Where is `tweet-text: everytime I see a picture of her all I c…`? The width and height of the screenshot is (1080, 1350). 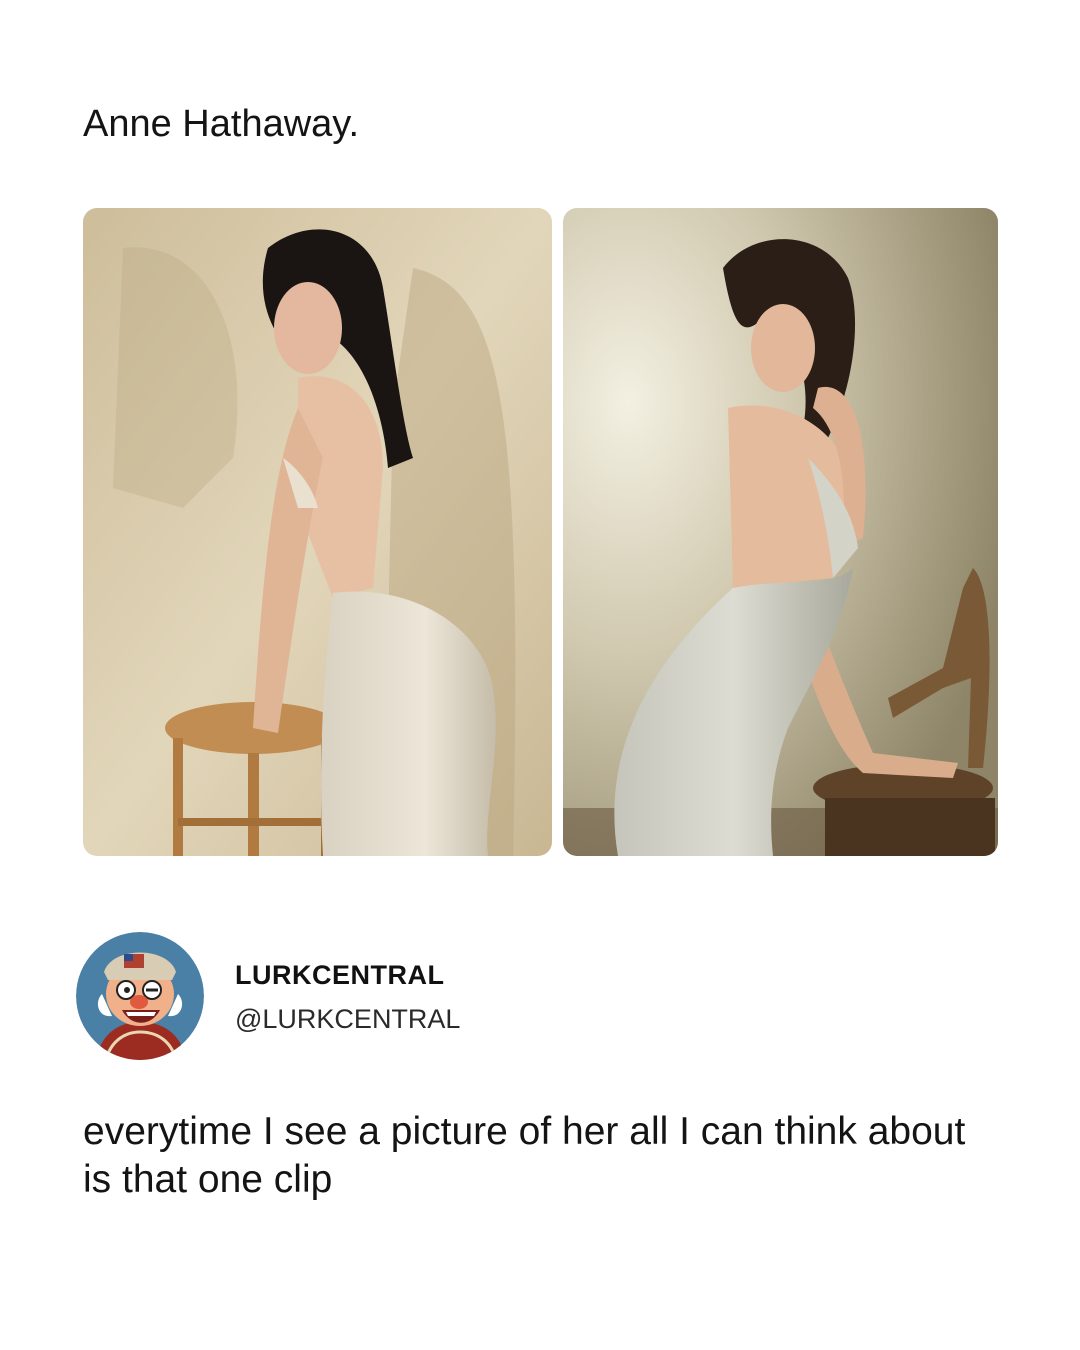
tweet-text: everytime I see a picture of her all I c… is located at coordinates (524, 1155).